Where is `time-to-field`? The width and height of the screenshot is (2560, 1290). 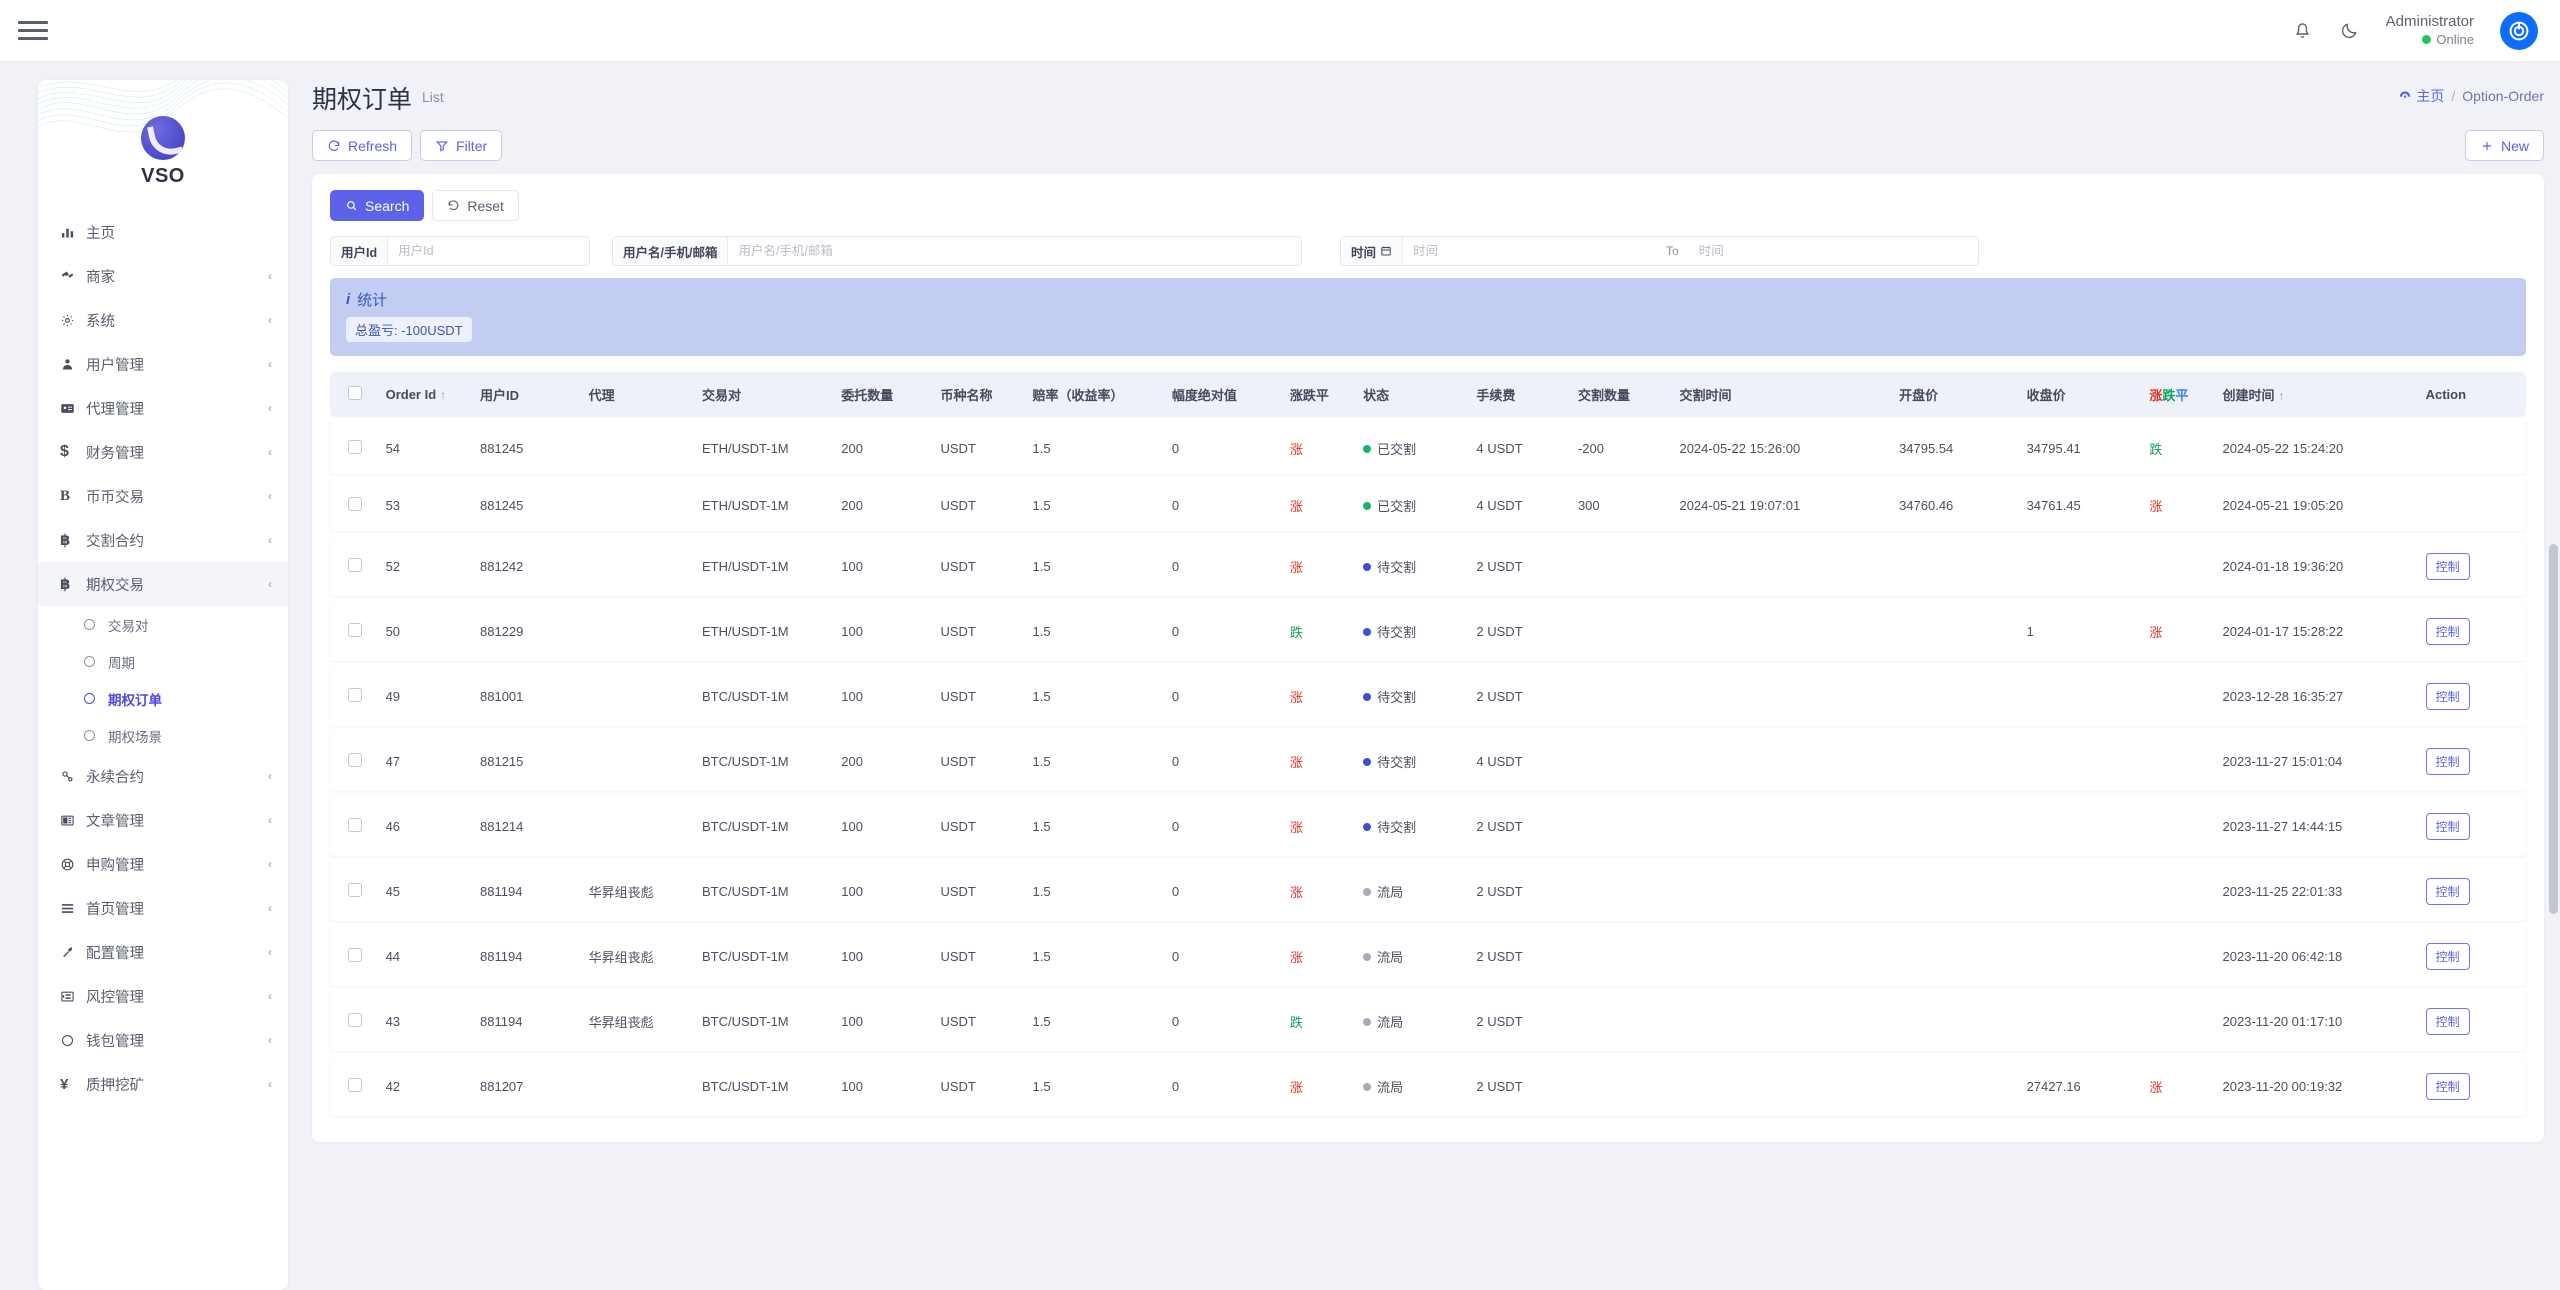 time-to-field is located at coordinates (1833, 251).